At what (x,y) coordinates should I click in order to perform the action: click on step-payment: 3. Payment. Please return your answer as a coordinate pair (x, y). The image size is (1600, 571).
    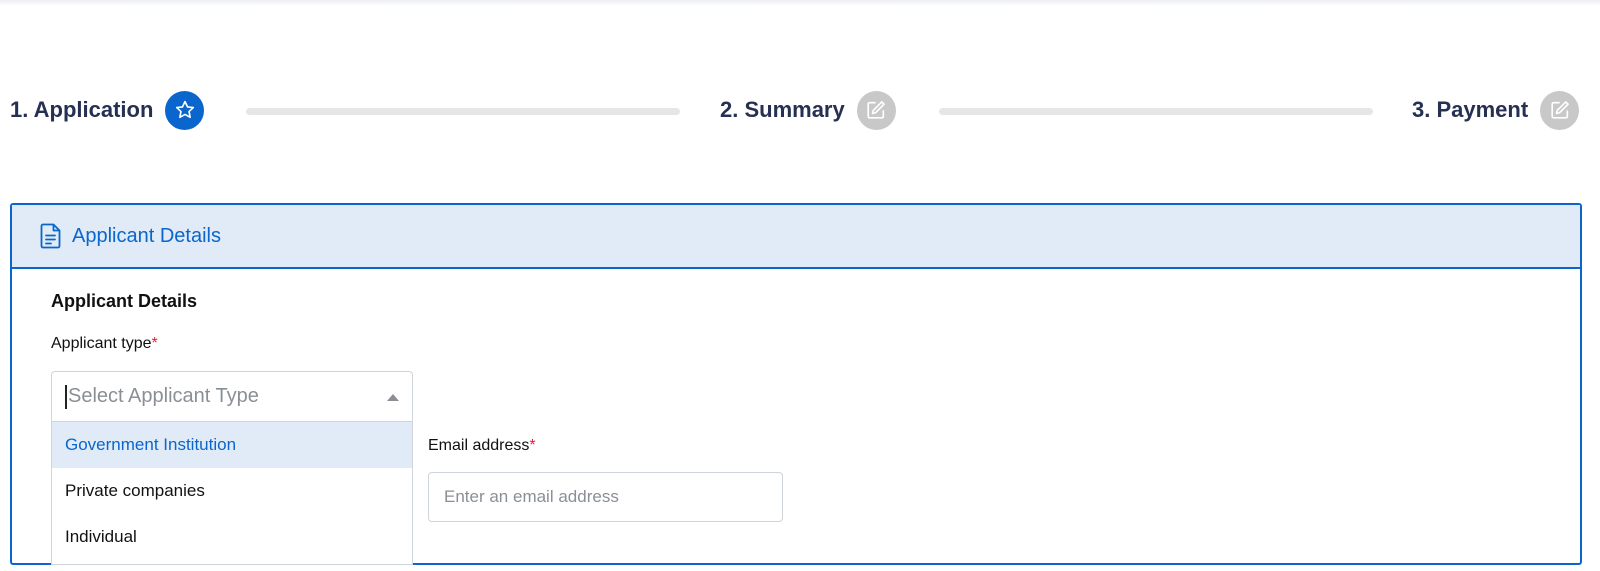
    Looking at the image, I should click on (1496, 110).